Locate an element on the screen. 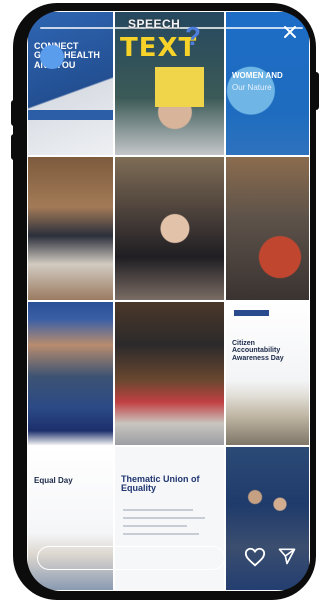  tile-9-stripe is located at coordinates (251, 313).